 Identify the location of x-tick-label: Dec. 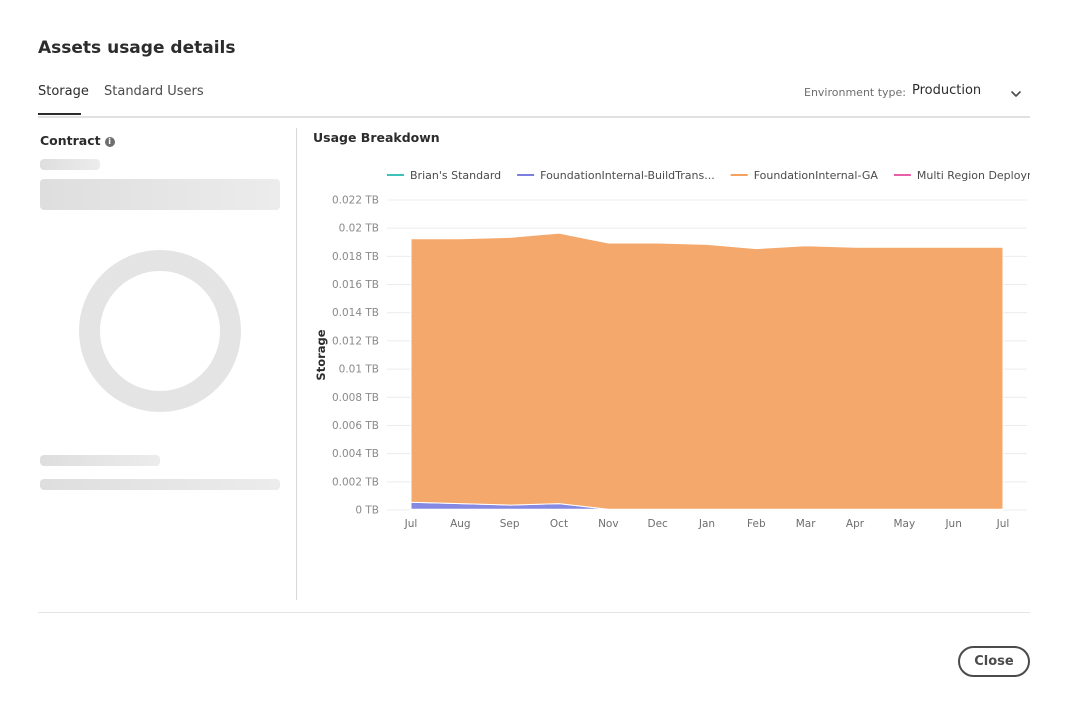
(658, 524).